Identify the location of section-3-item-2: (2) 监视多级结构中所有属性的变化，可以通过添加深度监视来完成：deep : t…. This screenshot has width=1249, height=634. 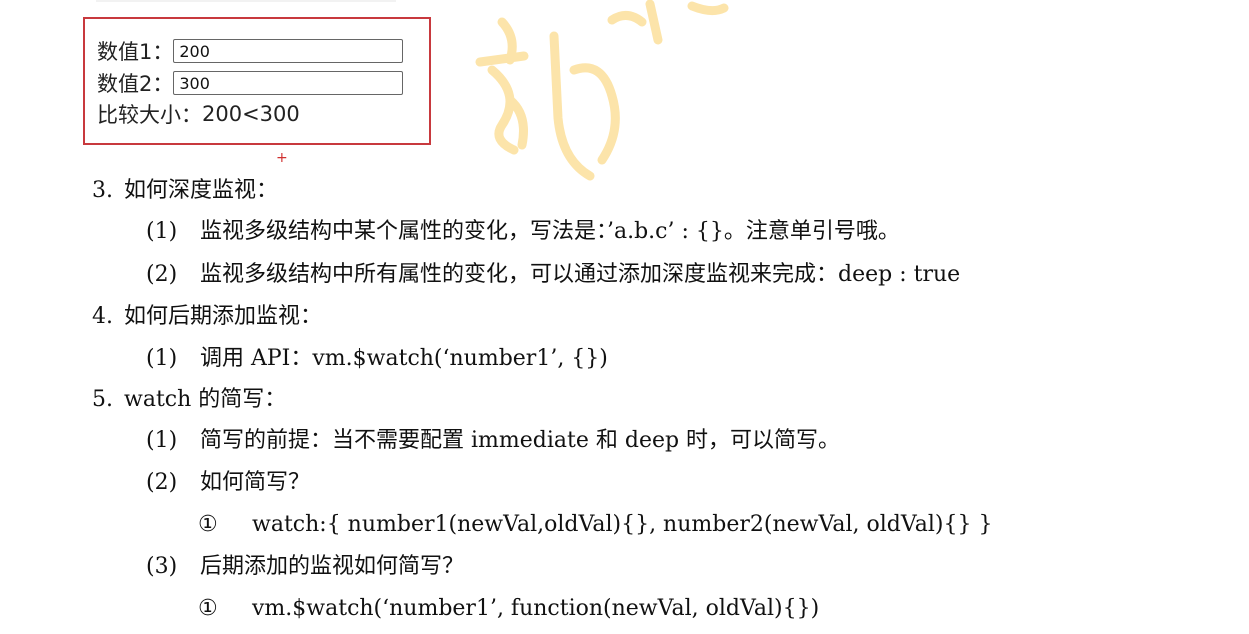
(553, 274).